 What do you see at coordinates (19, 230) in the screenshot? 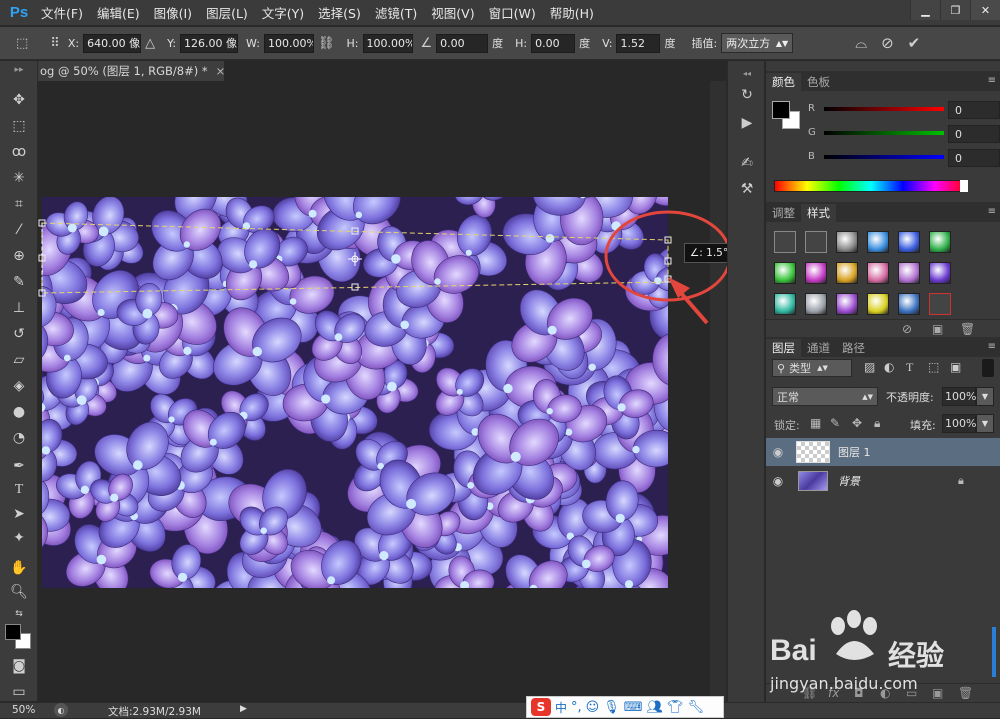
I see `eyedropper-tool-icon: ⁄` at bounding box center [19, 230].